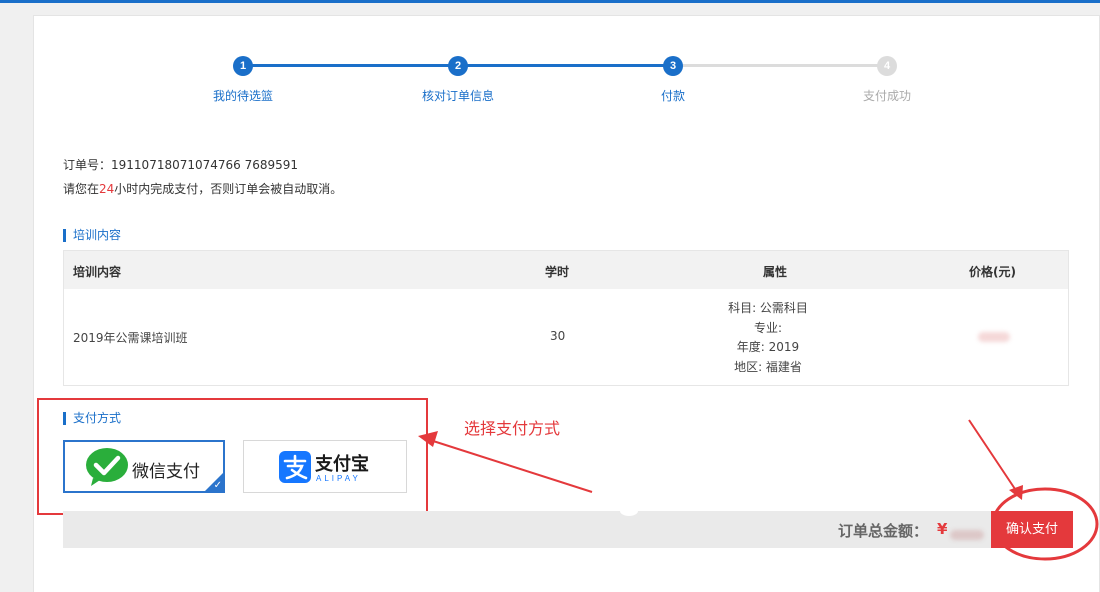 The width and height of the screenshot is (1100, 592). I want to click on confirm-highlight-circle, so click(1045, 524).